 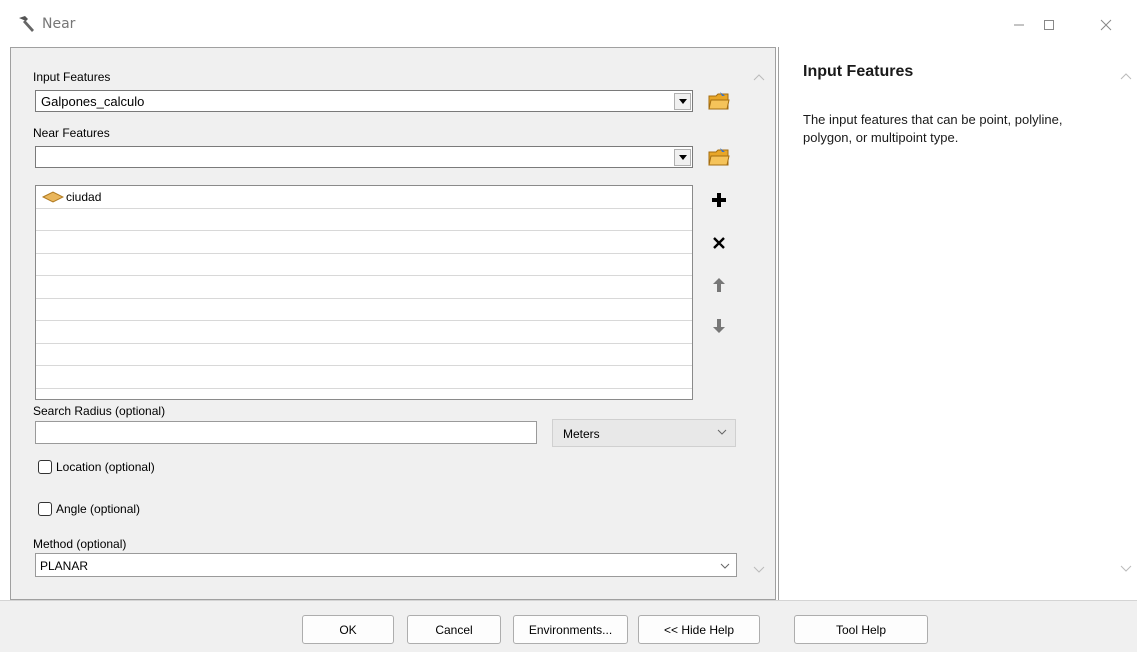 I want to click on unit-value: Meters, so click(x=581, y=434).